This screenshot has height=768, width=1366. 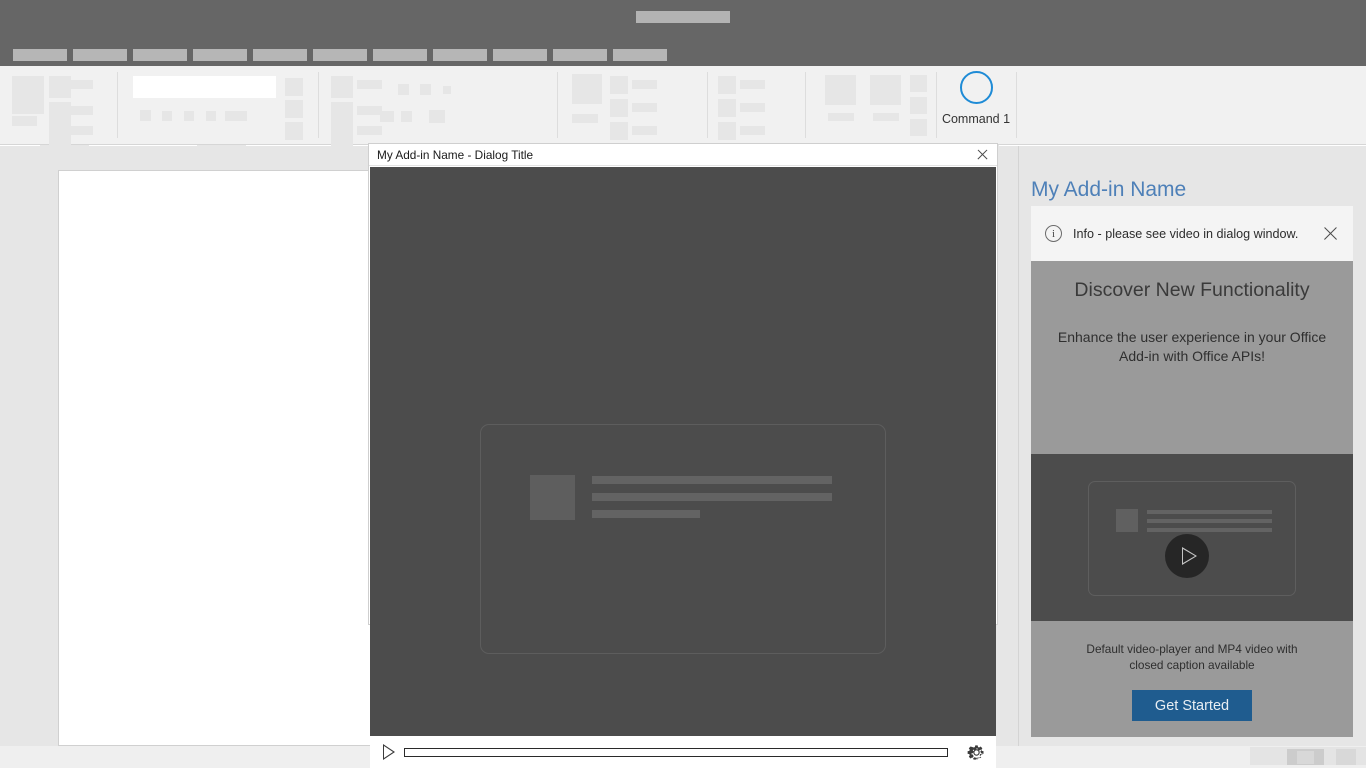 What do you see at coordinates (204, 87) in the screenshot?
I see `ribbon-search-input` at bounding box center [204, 87].